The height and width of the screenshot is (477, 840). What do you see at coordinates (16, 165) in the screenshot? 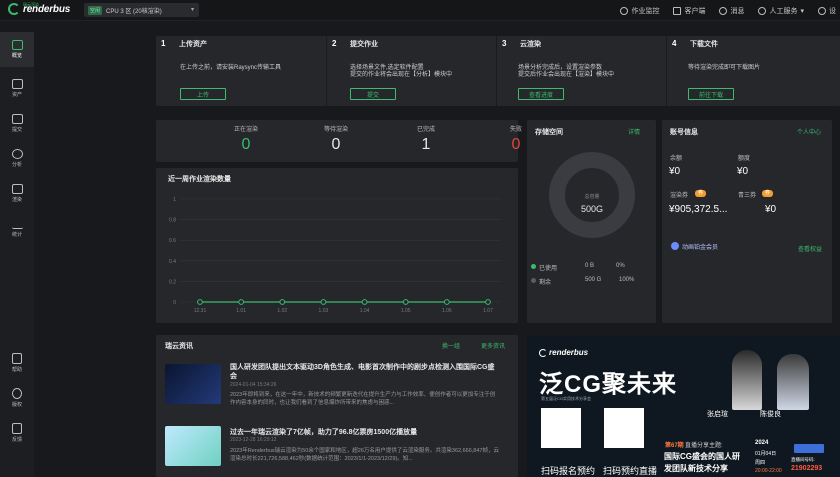
I see `sidebar-label: 分析` at bounding box center [16, 165].